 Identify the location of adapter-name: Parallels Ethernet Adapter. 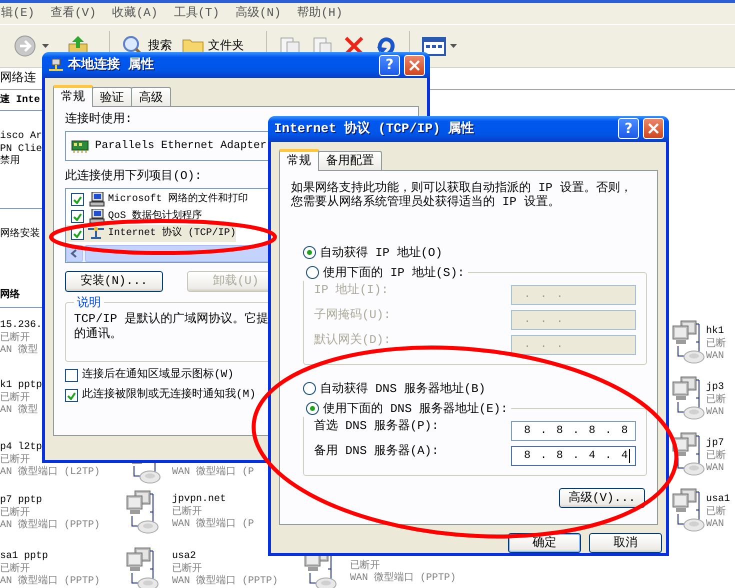
(181, 146).